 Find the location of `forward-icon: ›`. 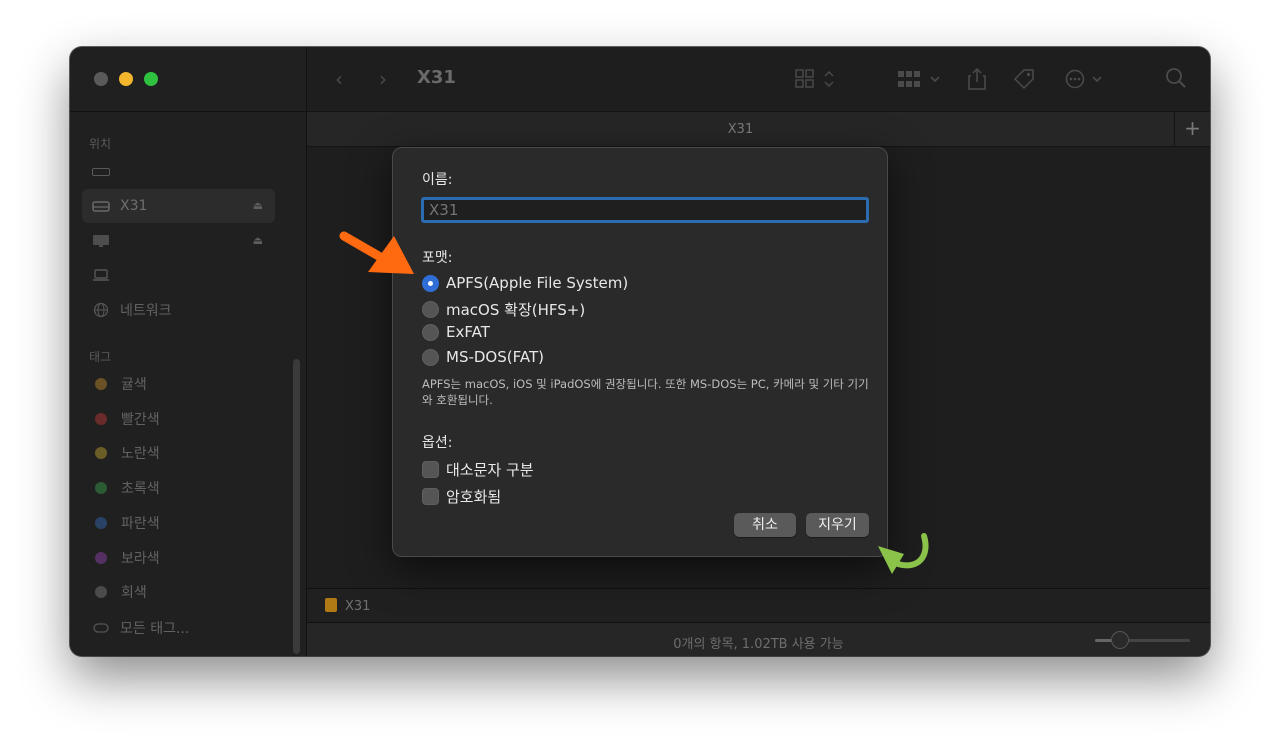

forward-icon: › is located at coordinates (383, 79).